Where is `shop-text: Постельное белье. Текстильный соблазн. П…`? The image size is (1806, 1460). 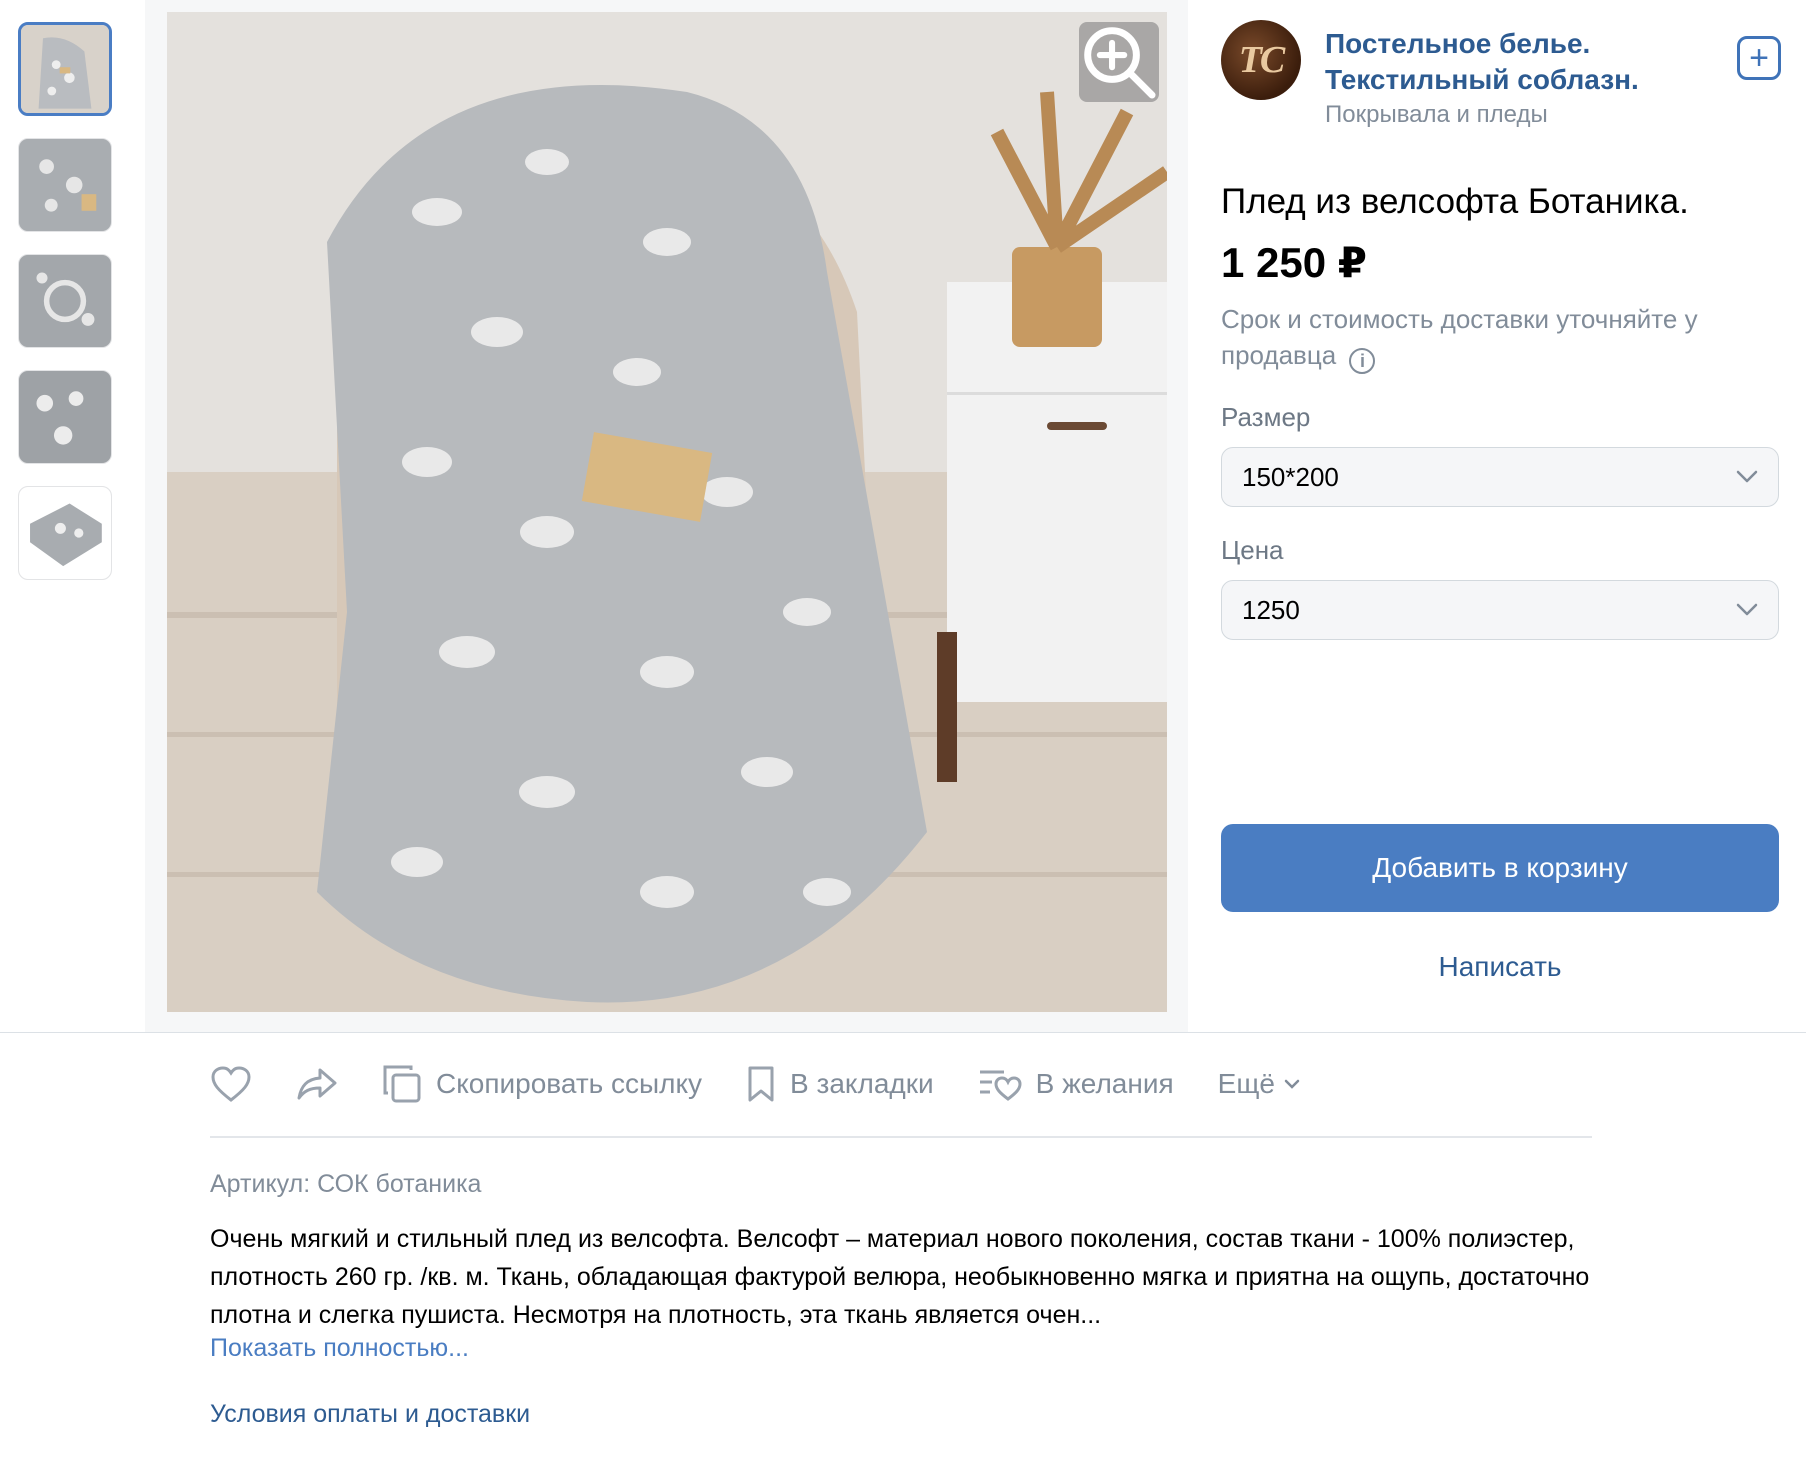 shop-text: Постельное белье. Текстильный соблазн. П… is located at coordinates (1531, 79).